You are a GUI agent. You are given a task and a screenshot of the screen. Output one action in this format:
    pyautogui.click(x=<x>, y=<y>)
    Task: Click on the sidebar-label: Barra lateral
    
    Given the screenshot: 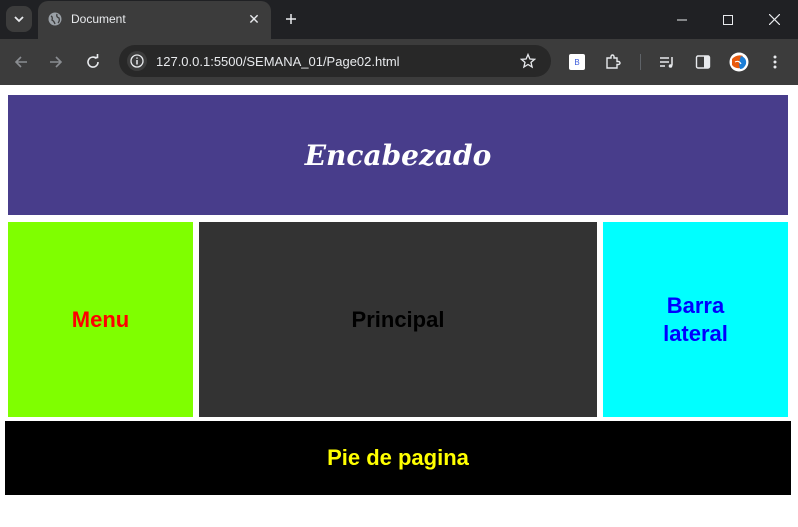 What is the action you would take?
    pyautogui.click(x=695, y=319)
    